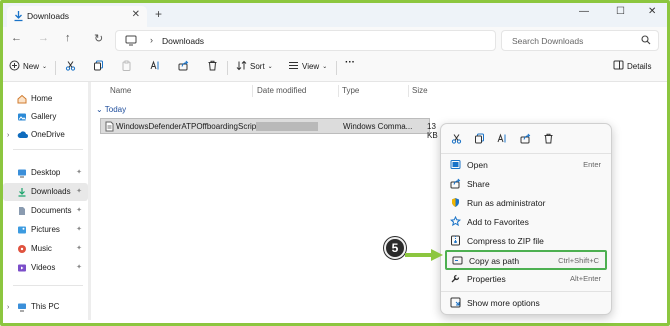  What do you see at coordinates (22, 135) in the screenshot?
I see `cloud-icon` at bounding box center [22, 135].